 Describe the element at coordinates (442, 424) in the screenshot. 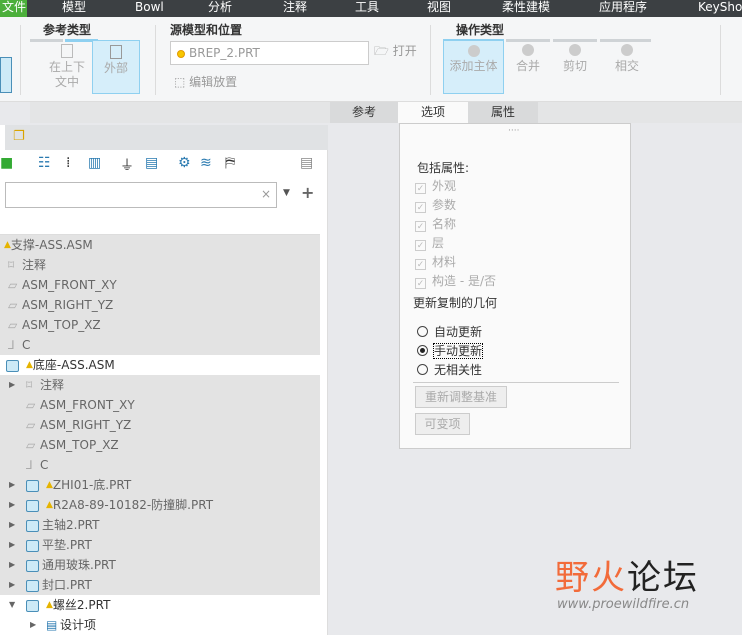

I see `variable-items-button: 可变项` at that location.